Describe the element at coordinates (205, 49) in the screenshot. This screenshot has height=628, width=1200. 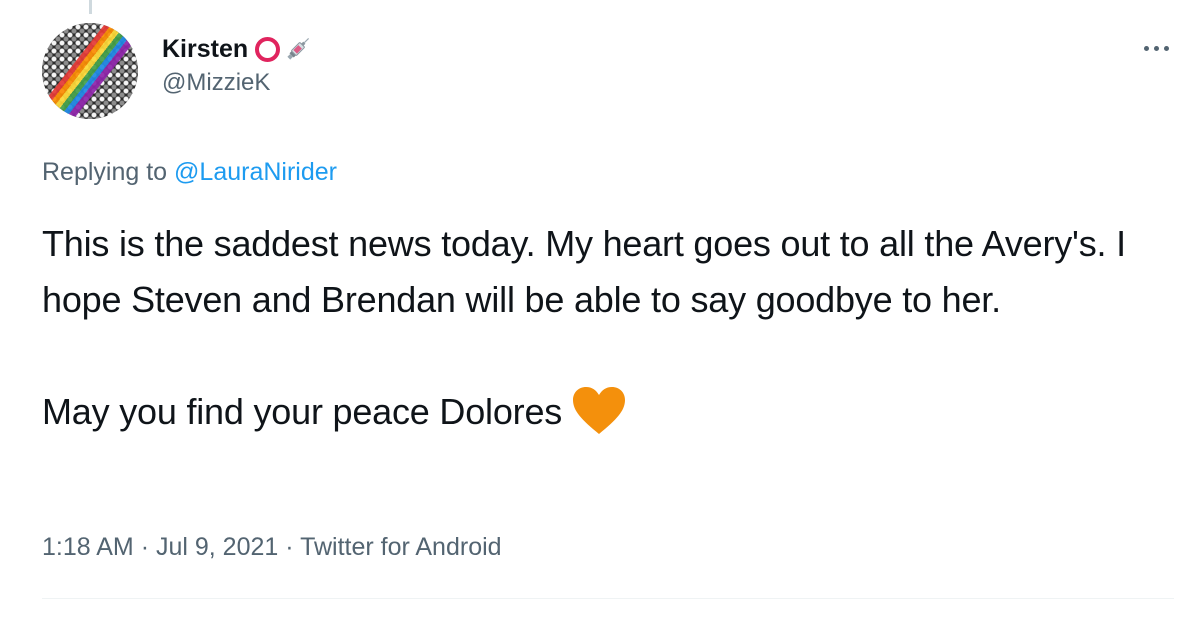
I see `author-display-name: Kirsten` at that location.